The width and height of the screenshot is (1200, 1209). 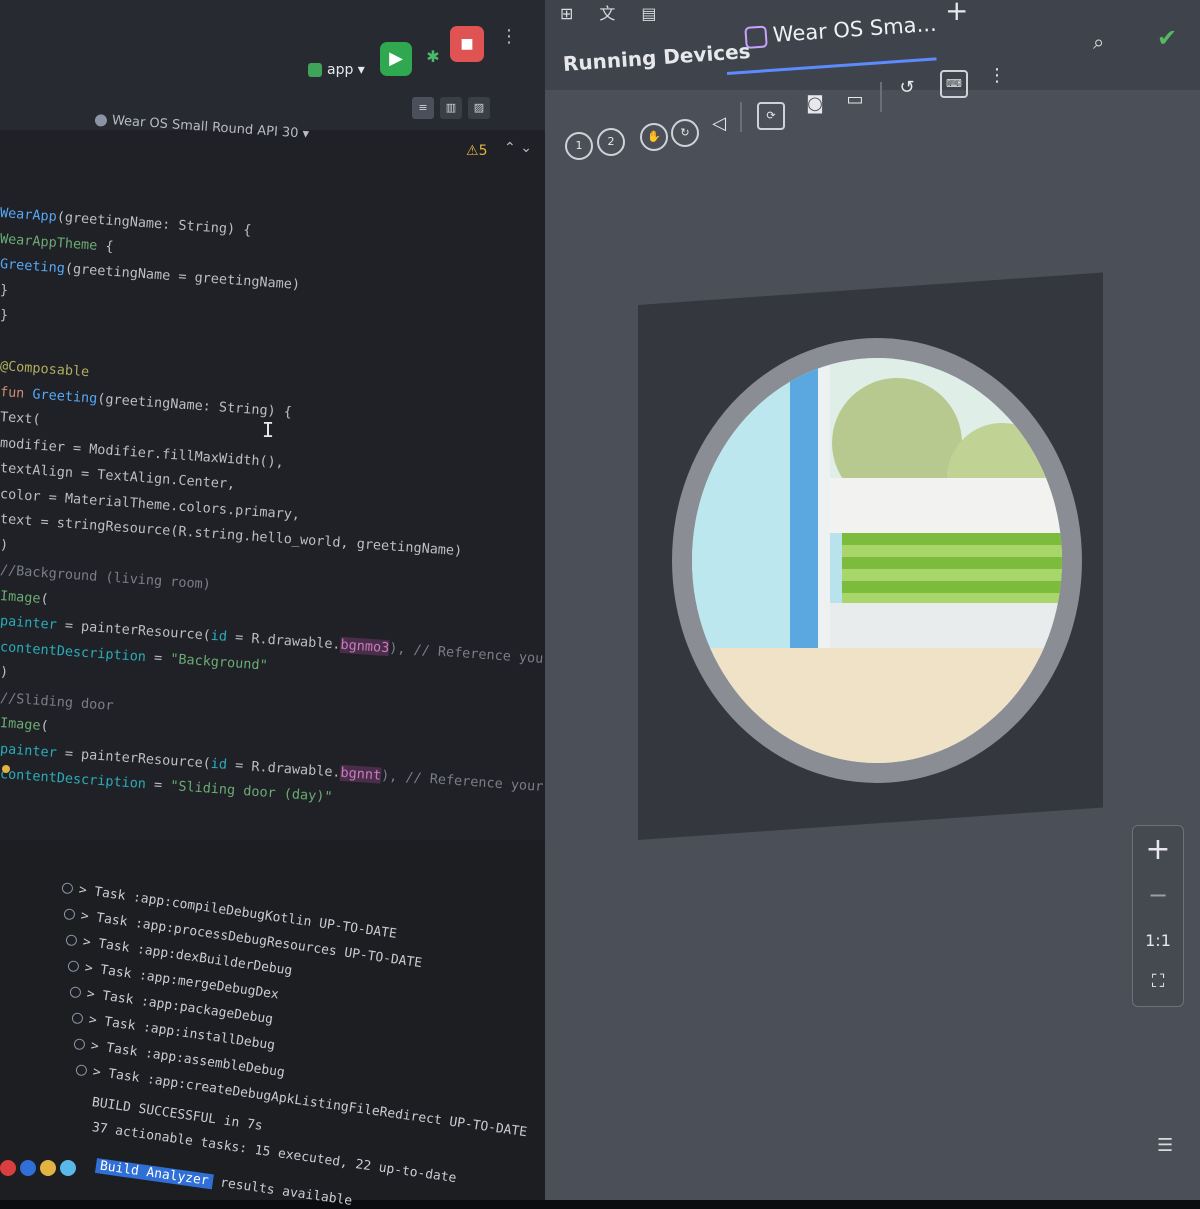 What do you see at coordinates (872, 117) in the screenshot?
I see `device-toolbar: 1 2 ✋ ↻ ◁ ⟳ ◙ ▭ ↺ ⌨ ⋮` at bounding box center [872, 117].